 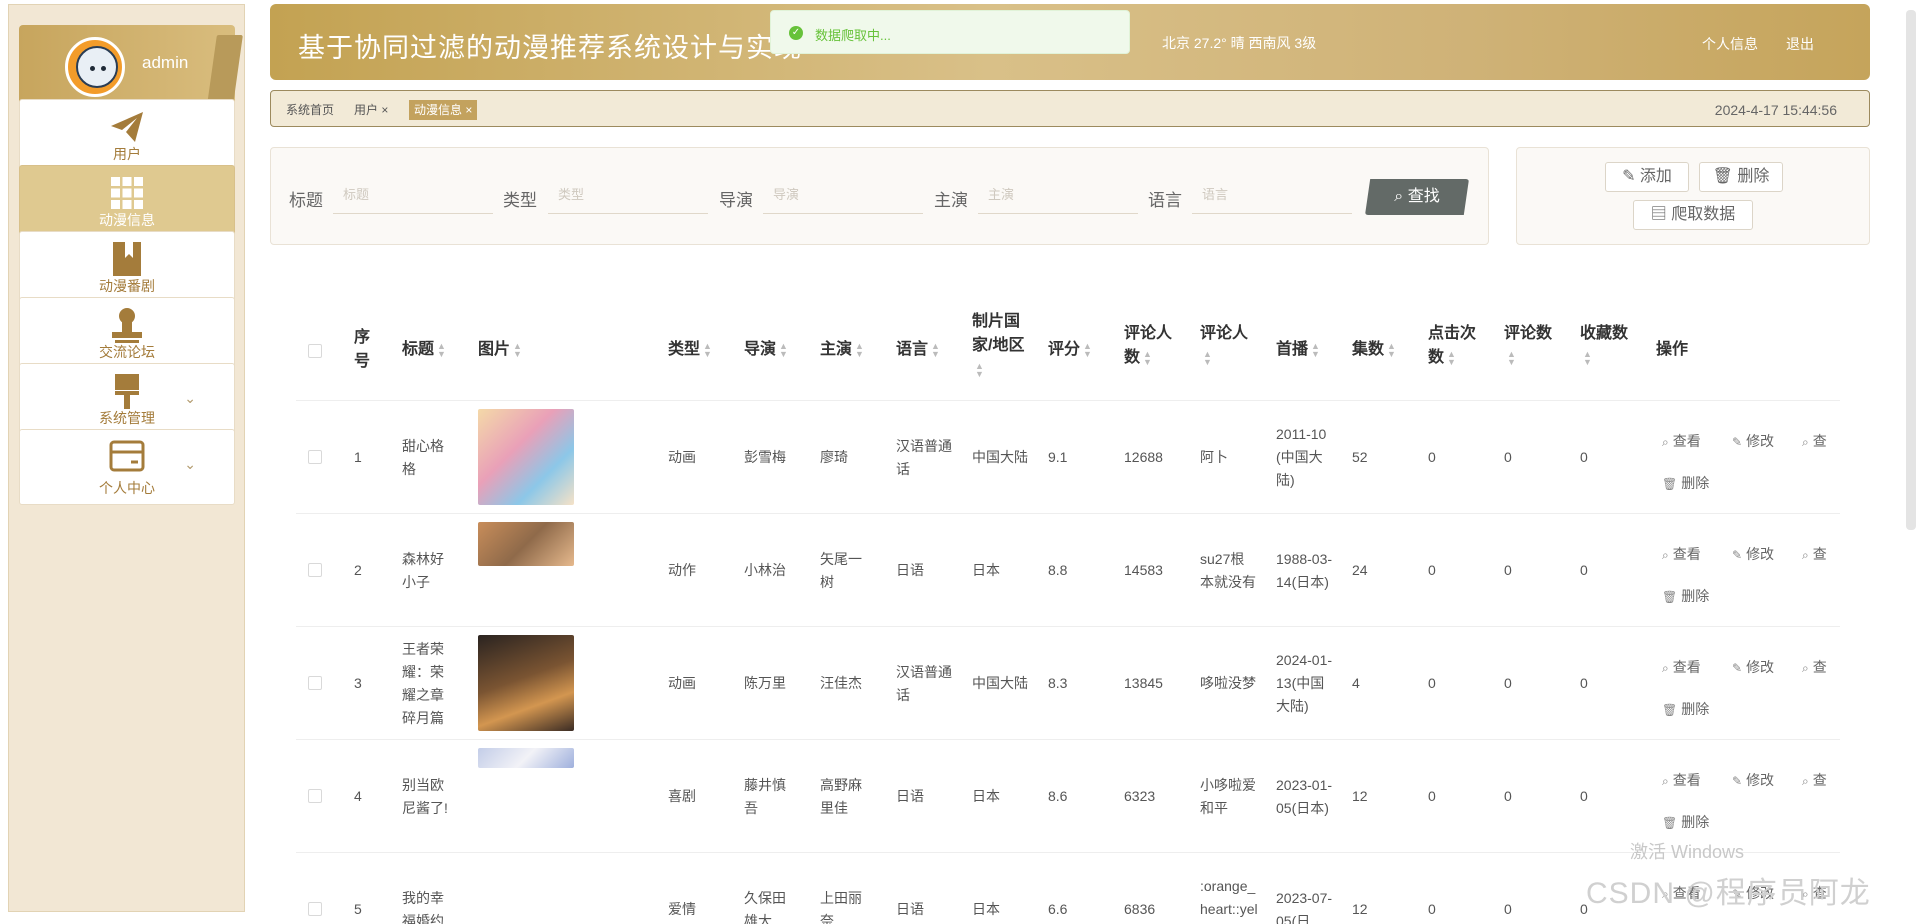 What do you see at coordinates (1143, 457) in the screenshot?
I see `cell-raters: 12688` at bounding box center [1143, 457].